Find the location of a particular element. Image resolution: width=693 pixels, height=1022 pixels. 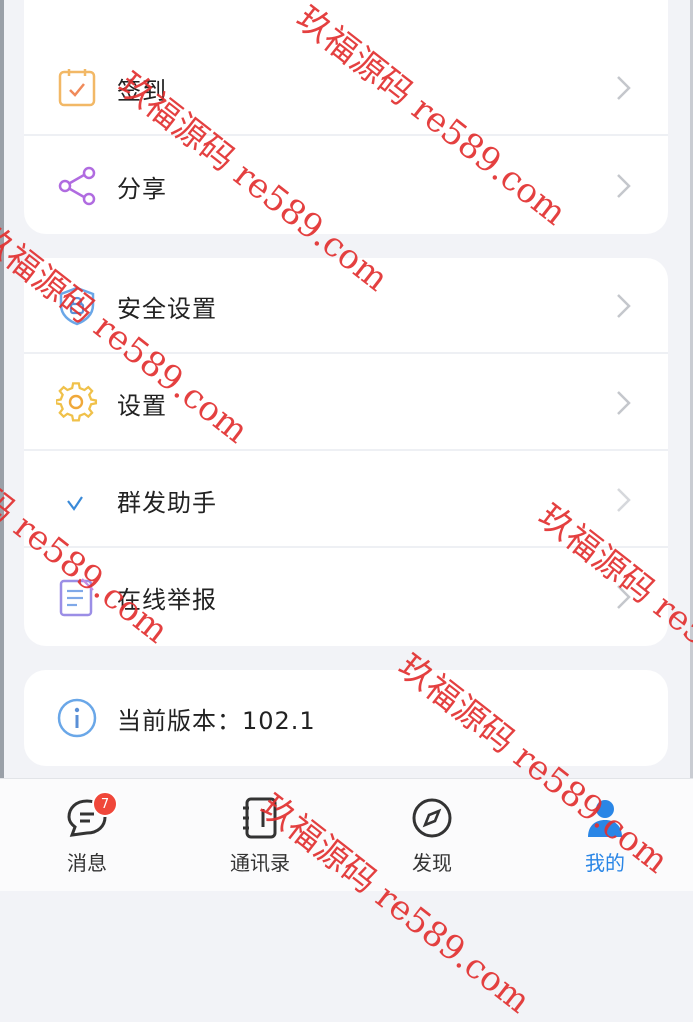

menu-item-label: 设置 is located at coordinates (142, 405).